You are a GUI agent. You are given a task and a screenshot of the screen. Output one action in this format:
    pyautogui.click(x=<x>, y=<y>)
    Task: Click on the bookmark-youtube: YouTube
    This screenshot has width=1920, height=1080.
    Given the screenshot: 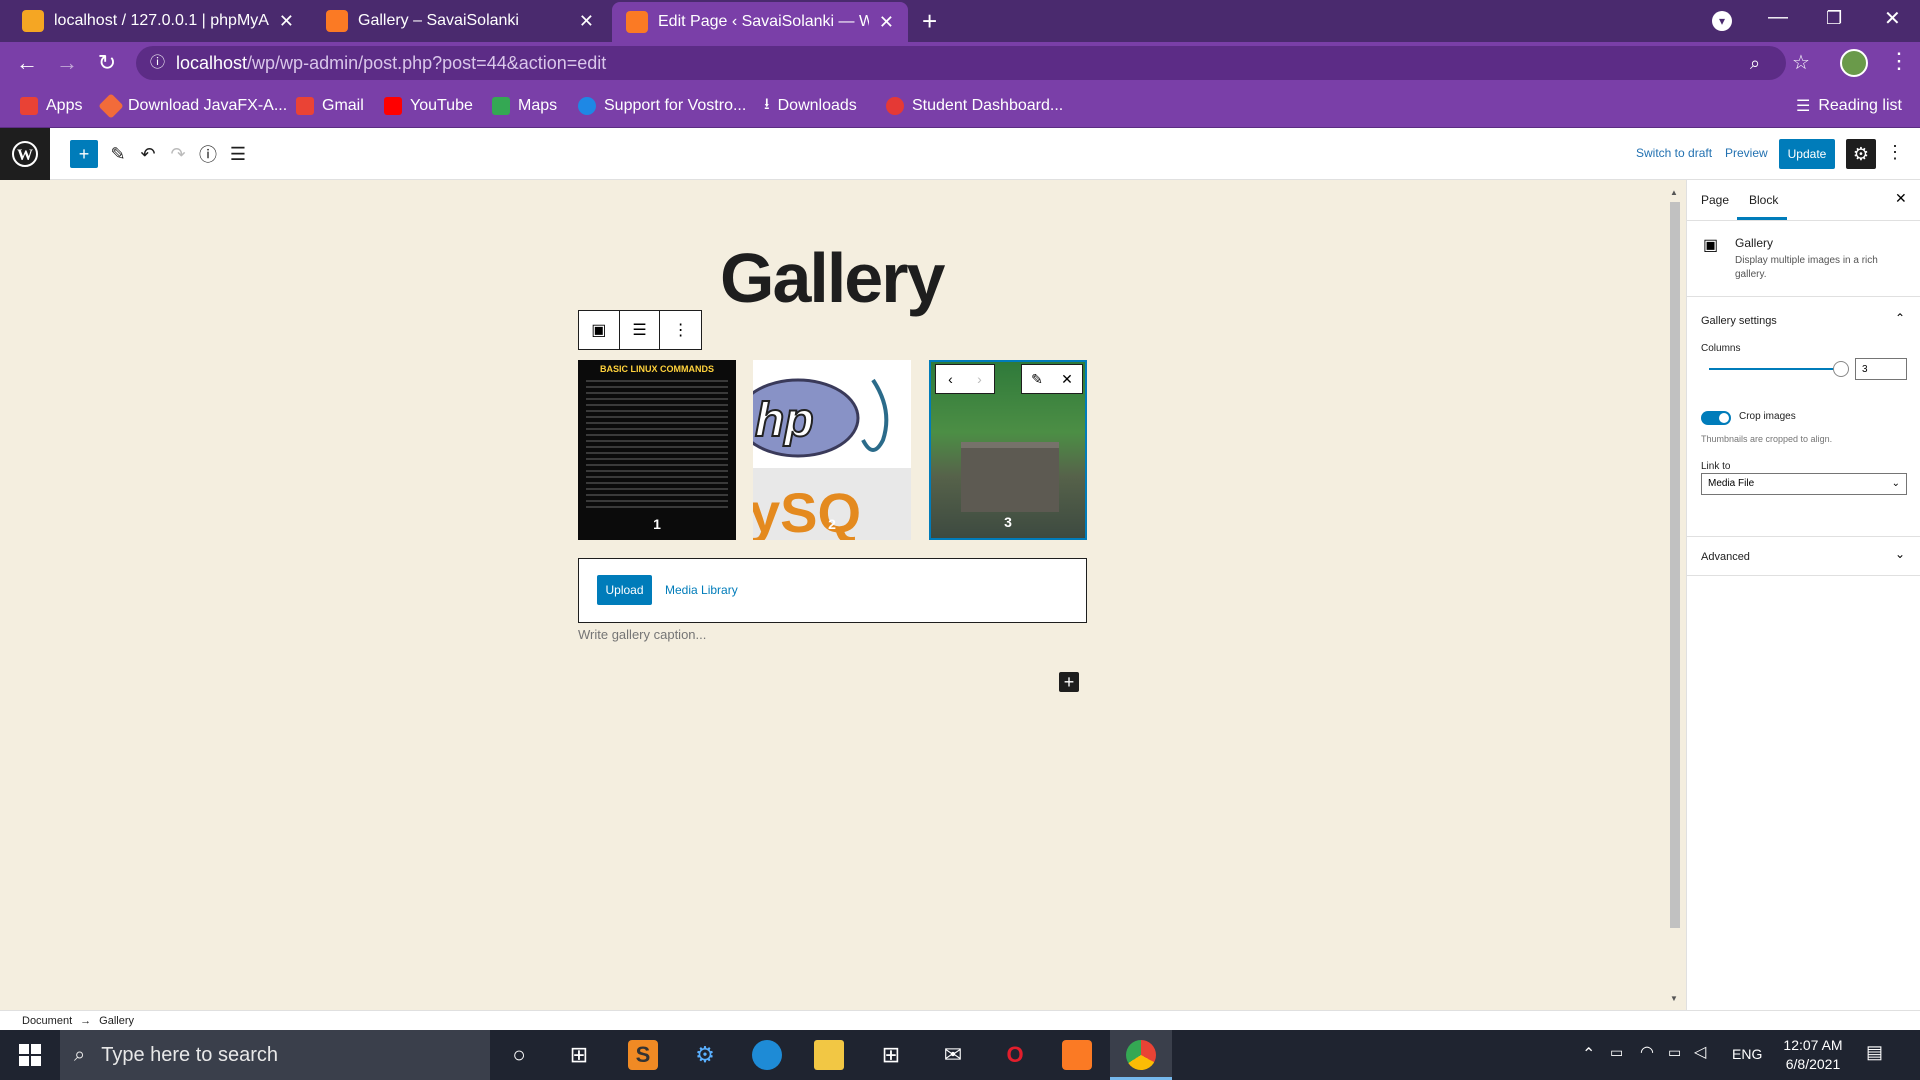 What is the action you would take?
    pyautogui.click(x=428, y=106)
    